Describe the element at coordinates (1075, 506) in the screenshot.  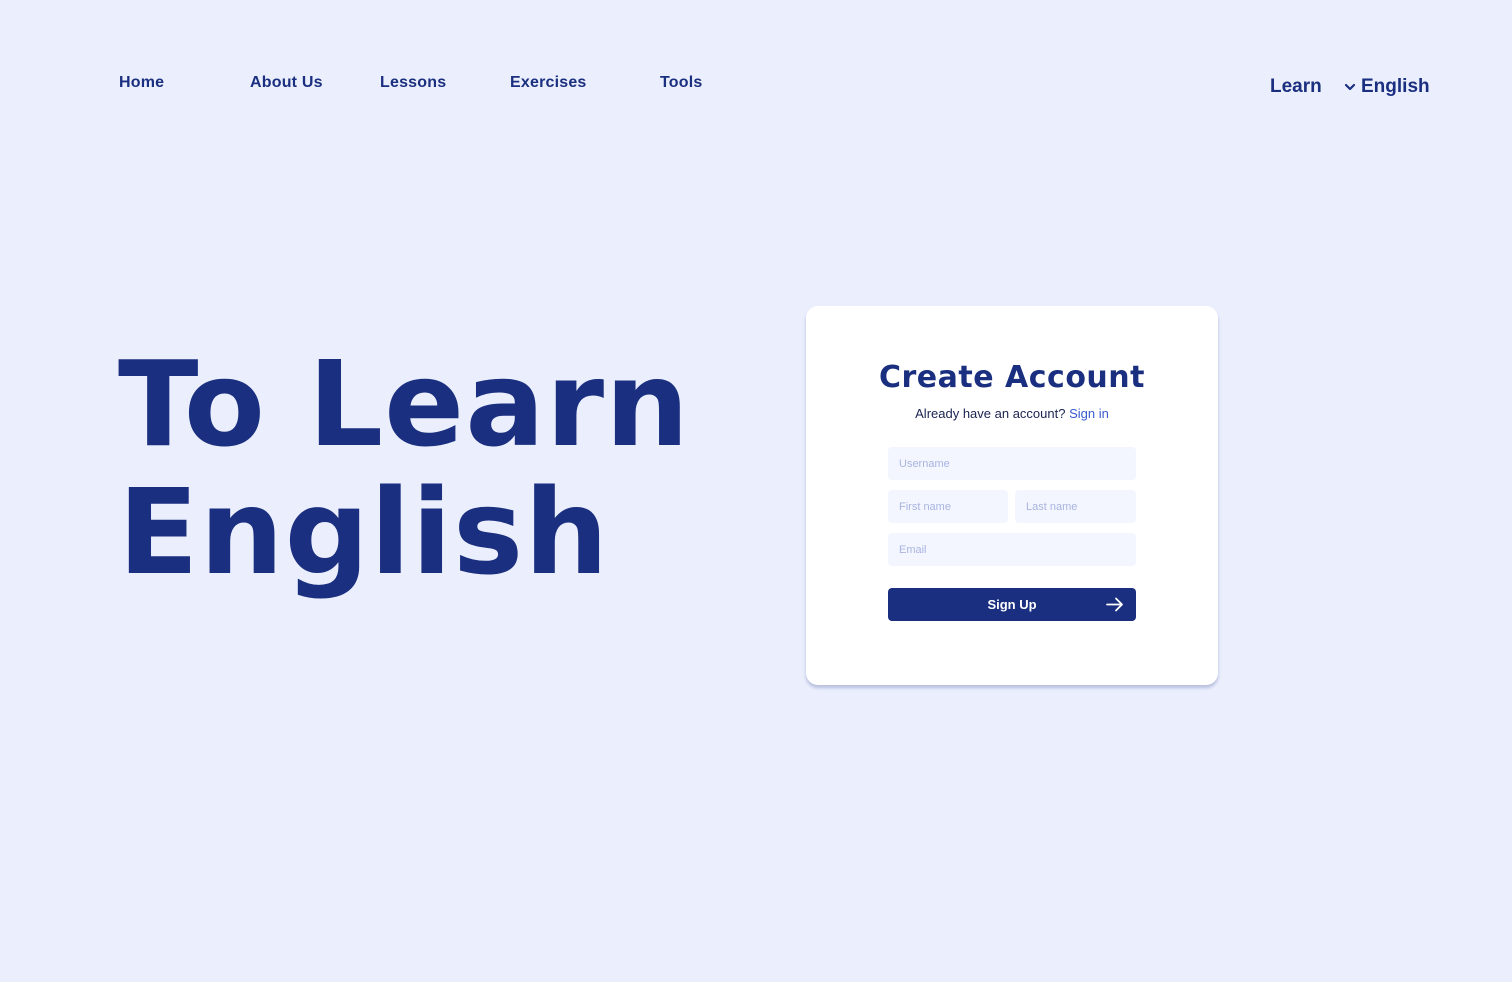
I see `last-name-input` at that location.